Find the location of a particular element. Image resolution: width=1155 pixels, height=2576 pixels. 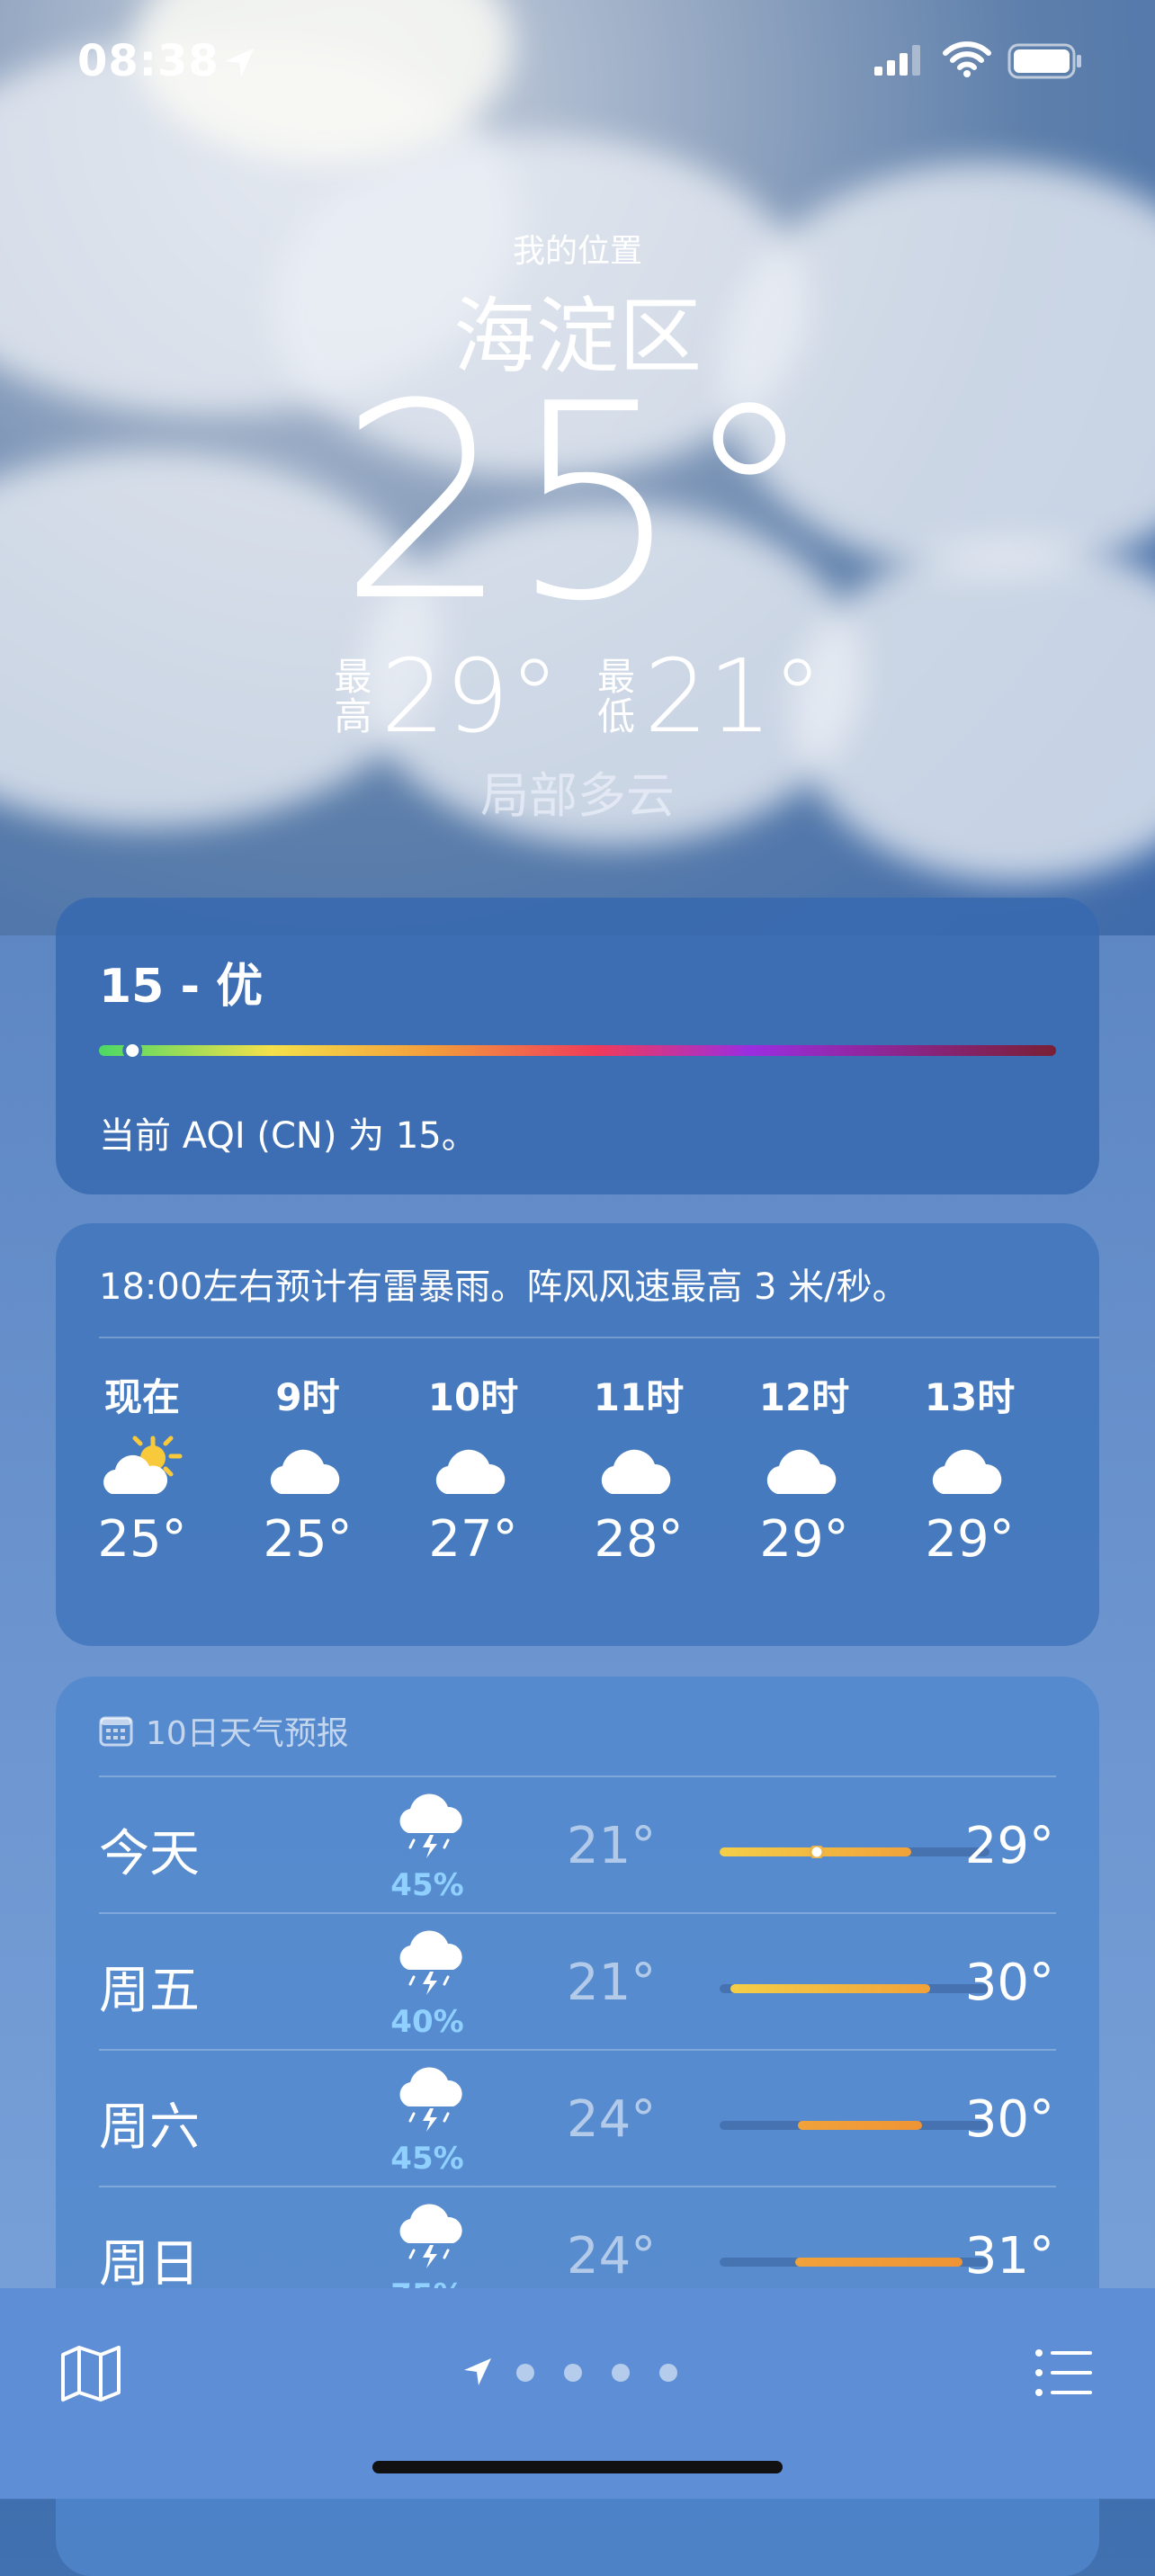

current-temp-marker is located at coordinates (817, 1852).